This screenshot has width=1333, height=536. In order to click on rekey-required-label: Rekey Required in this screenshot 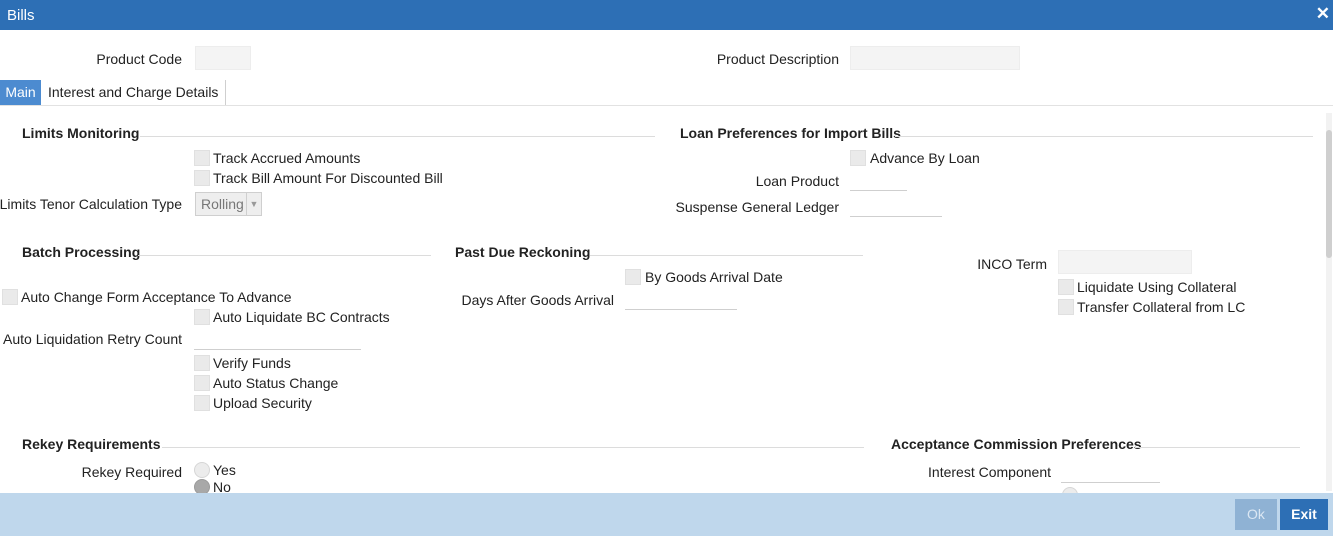, I will do `click(131, 472)`.